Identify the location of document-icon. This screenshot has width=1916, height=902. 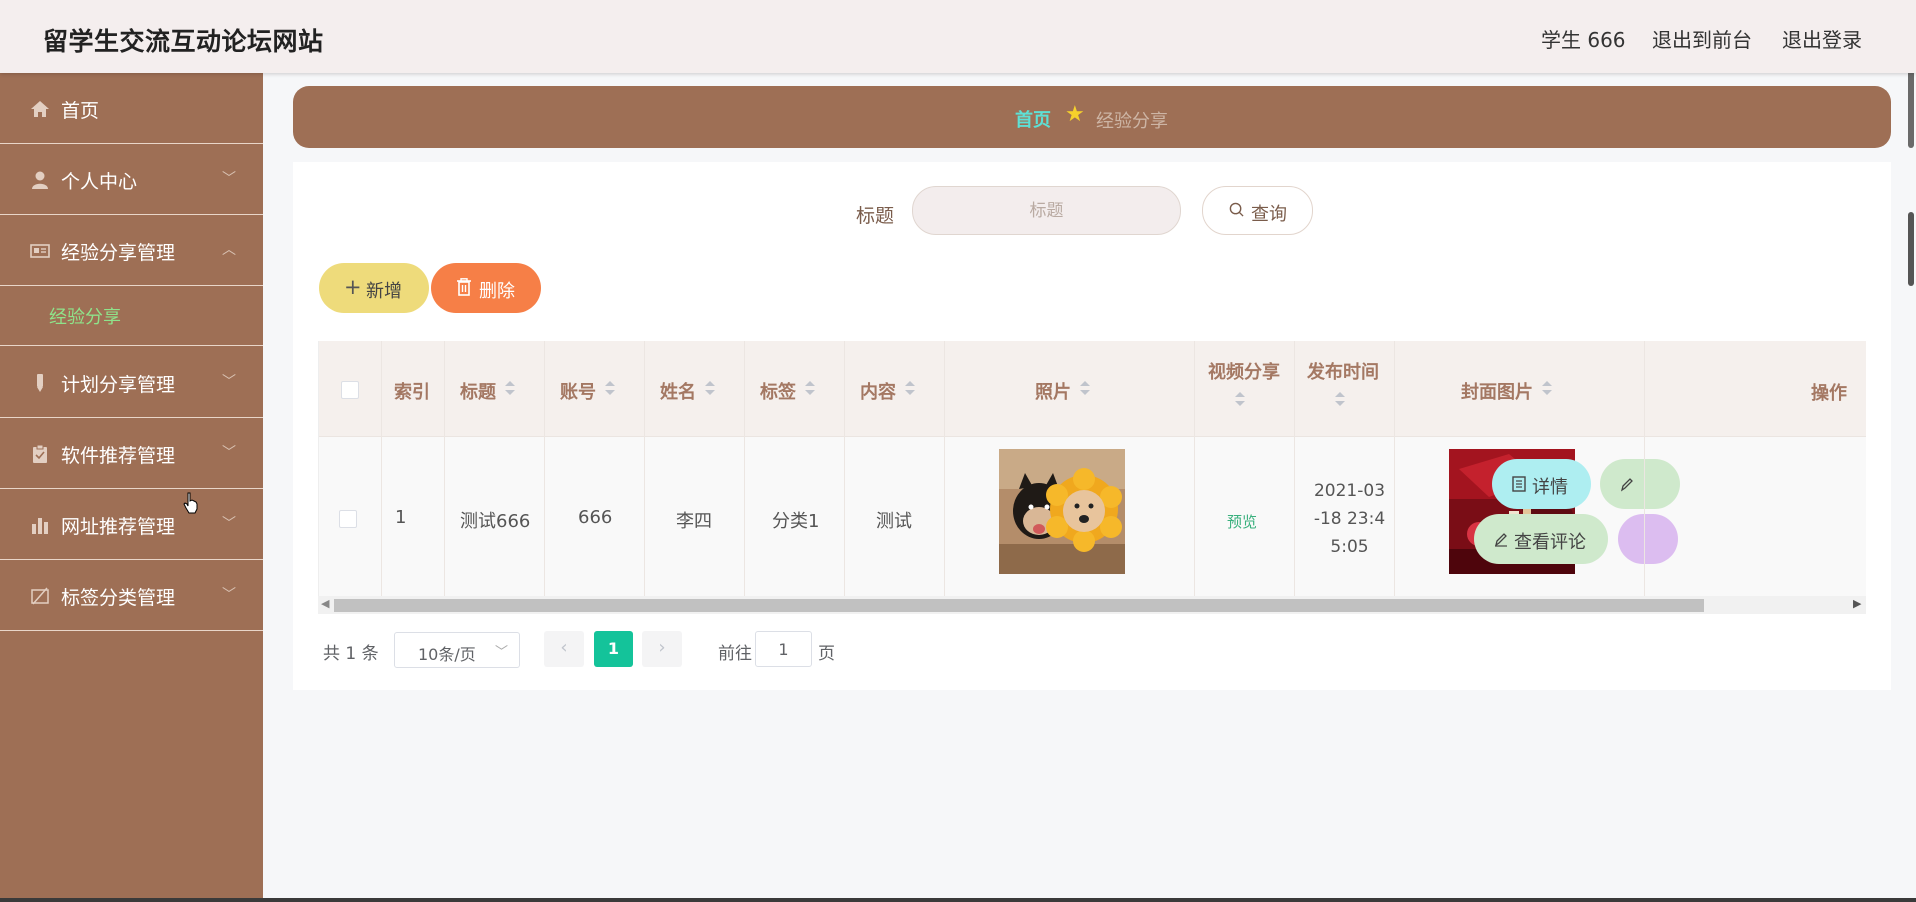
(1519, 484).